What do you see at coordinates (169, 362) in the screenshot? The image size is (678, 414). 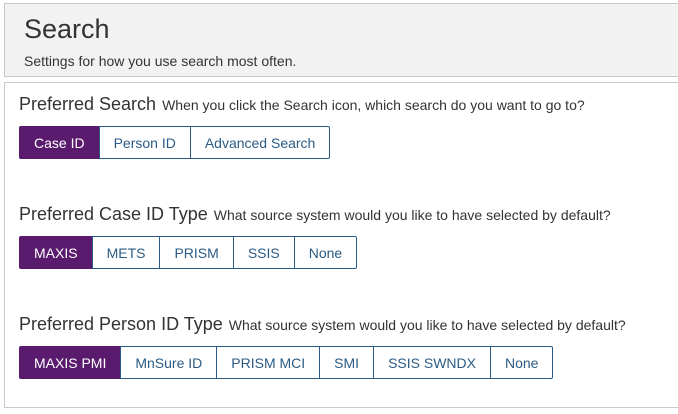 I see `mnsure-id-button: MnSure ID` at bounding box center [169, 362].